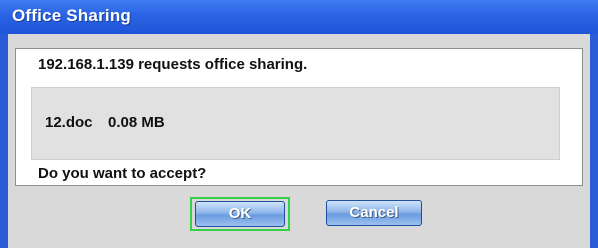 The image size is (598, 248). I want to click on cancel-button: Cancel, so click(374, 213).